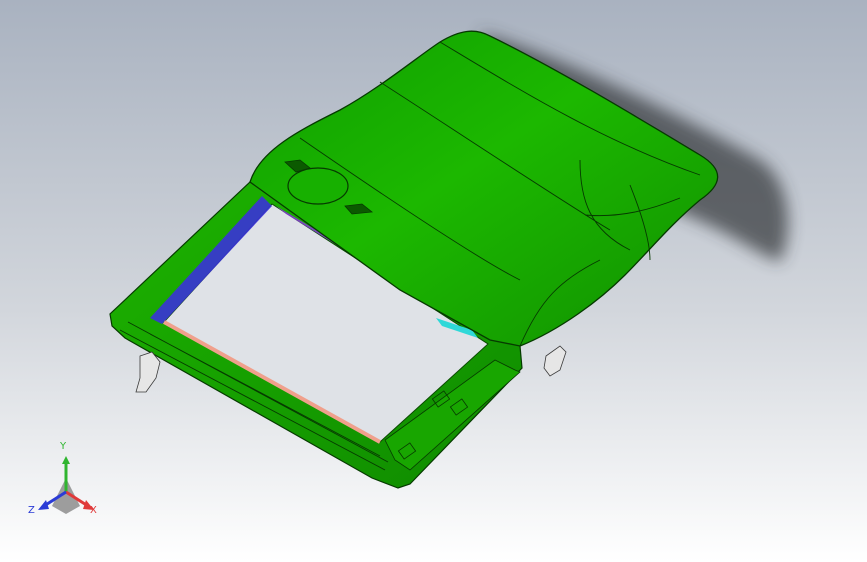 This screenshot has height=562, width=867. What do you see at coordinates (93, 510) in the screenshot?
I see `x-axis-label: X` at bounding box center [93, 510].